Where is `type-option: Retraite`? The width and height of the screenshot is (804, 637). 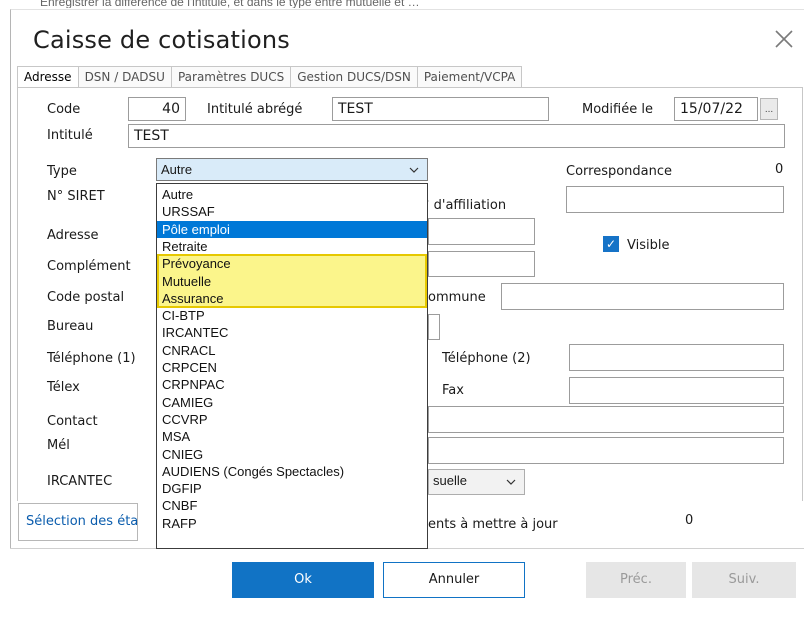
type-option: Retraite is located at coordinates (292, 246).